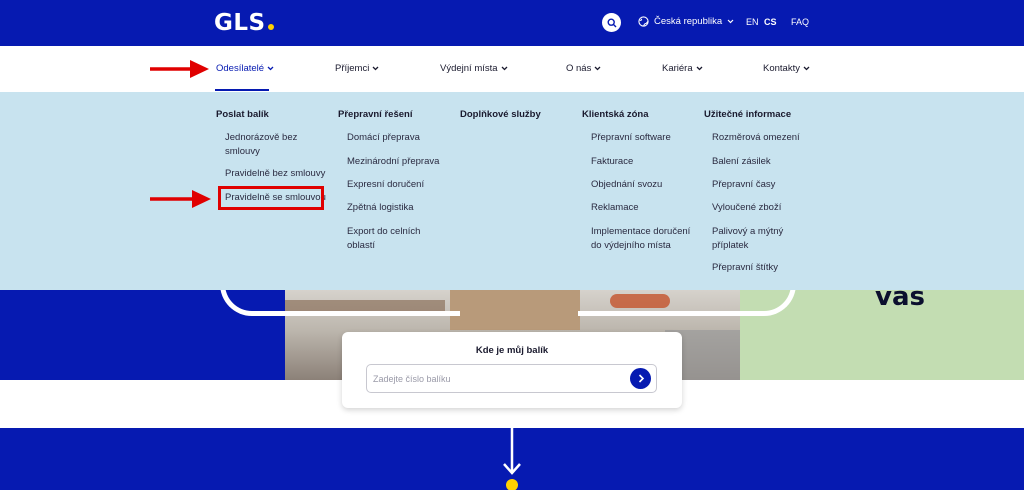  I want to click on country-selector: Česká republika, so click(686, 21).